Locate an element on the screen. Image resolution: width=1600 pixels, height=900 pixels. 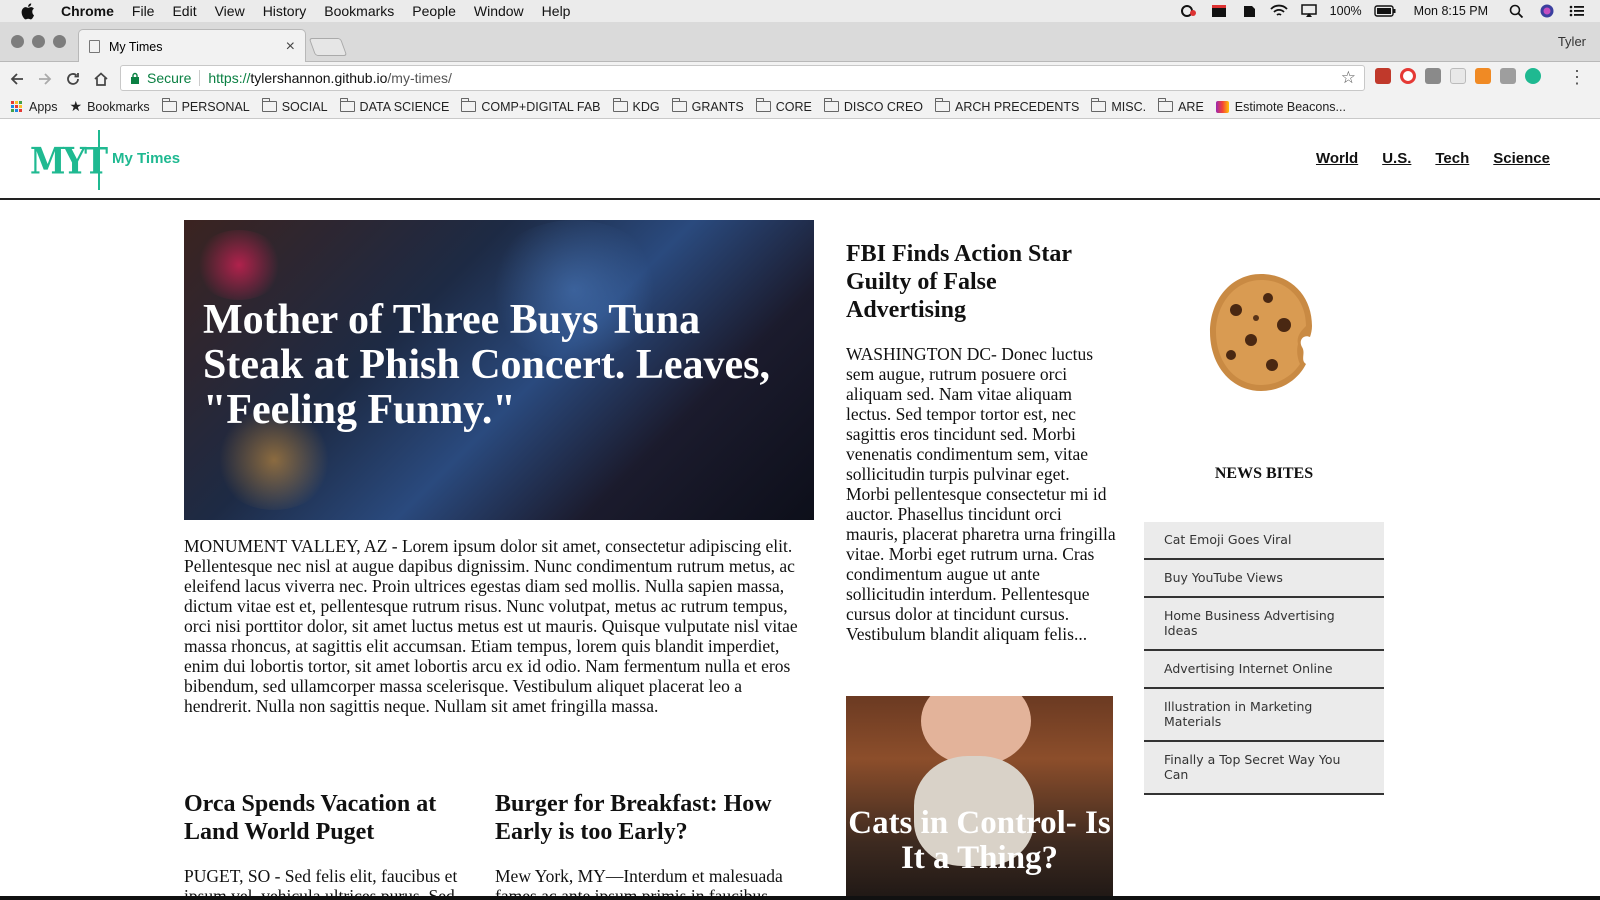
bookmark-bookmarks: ★ Bookmarks is located at coordinates (110, 106).